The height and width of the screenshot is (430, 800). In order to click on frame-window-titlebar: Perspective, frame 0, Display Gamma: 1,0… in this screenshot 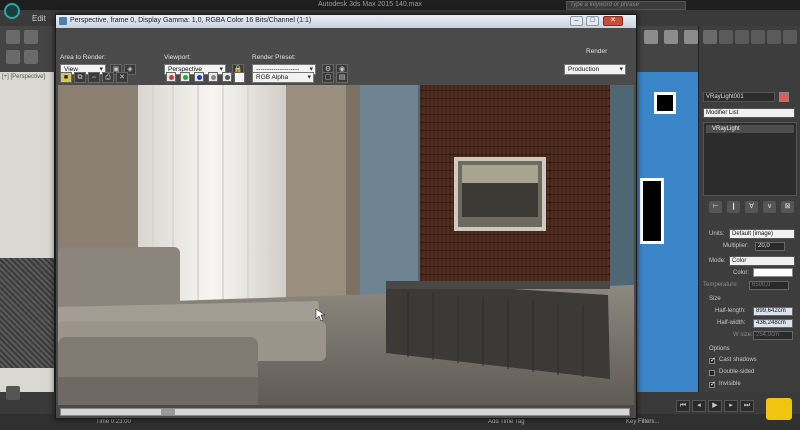, I will do `click(346, 21)`.